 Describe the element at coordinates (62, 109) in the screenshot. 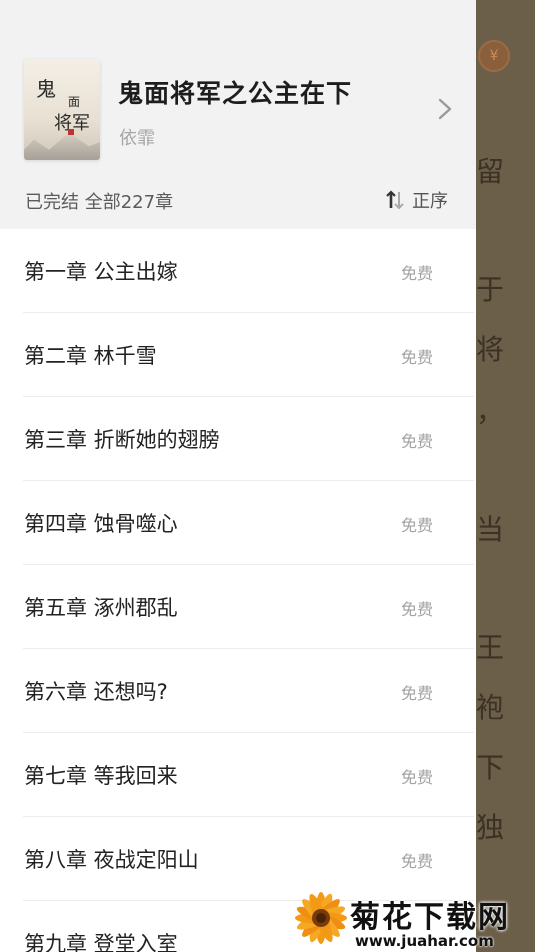

I see `book-cover: 鬼 面 将军` at that location.